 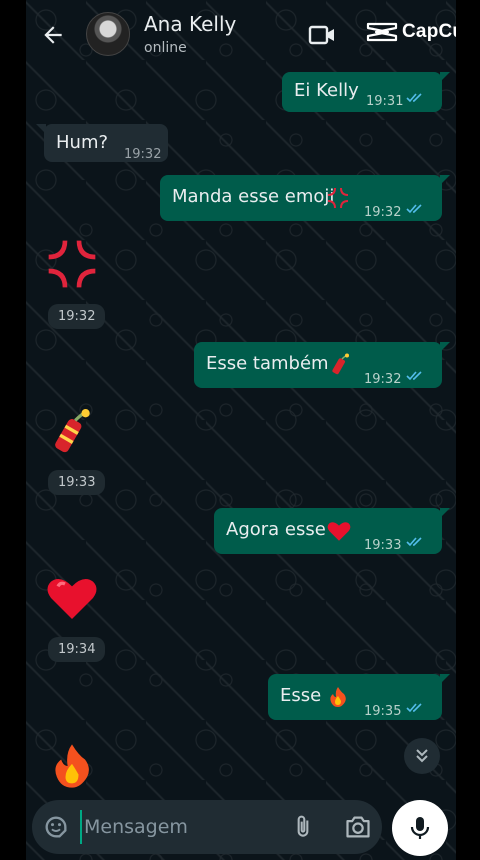 I want to click on message-time: 19:34, so click(x=77, y=649).